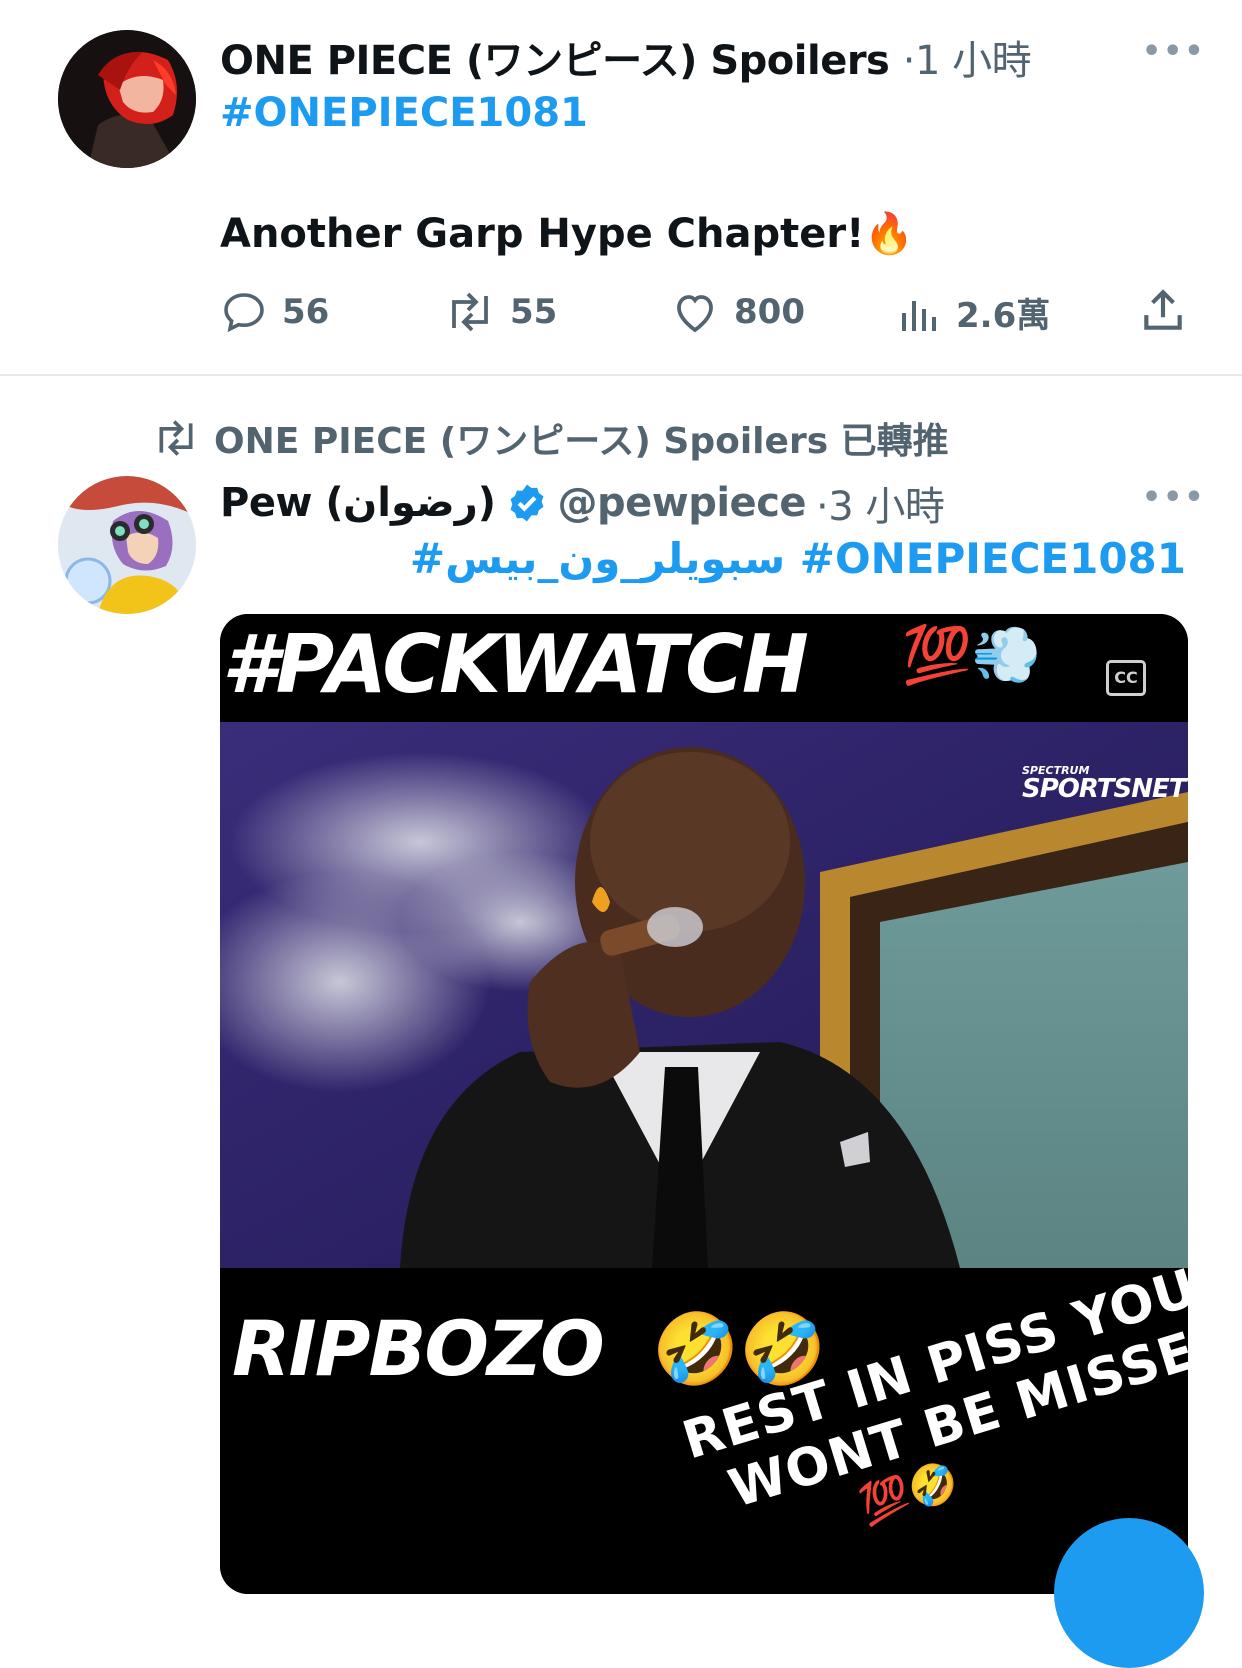 The image size is (1242, 1668). Describe the element at coordinates (500, 312) in the screenshot. I see `retweet-button: 55` at that location.